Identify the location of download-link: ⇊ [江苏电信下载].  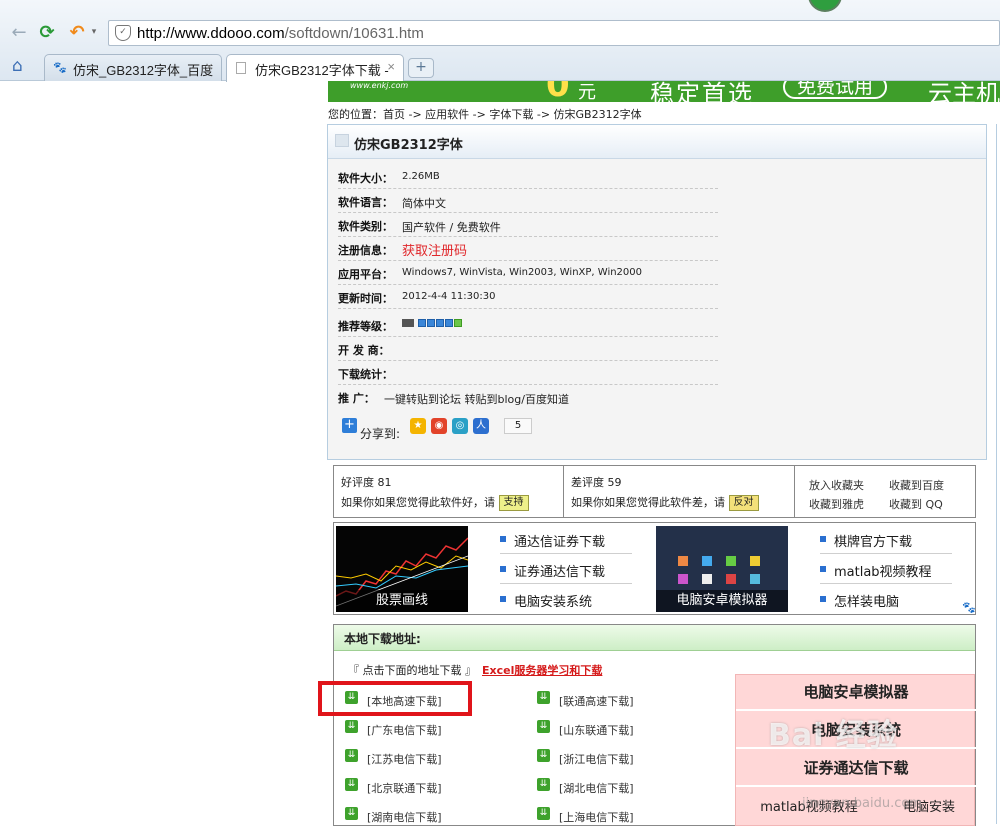
(435, 758).